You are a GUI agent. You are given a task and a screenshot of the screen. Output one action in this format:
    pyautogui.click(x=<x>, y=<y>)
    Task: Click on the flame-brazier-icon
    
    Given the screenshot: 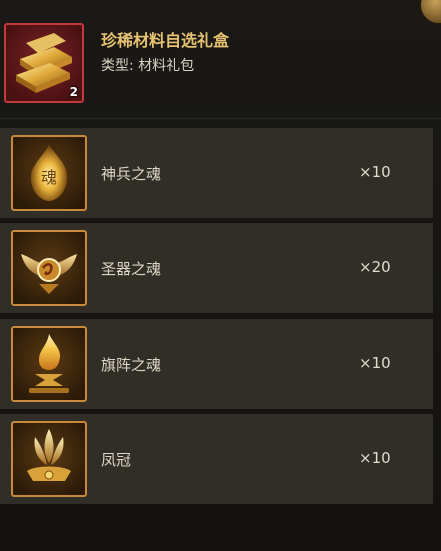 What is the action you would take?
    pyautogui.click(x=49, y=364)
    